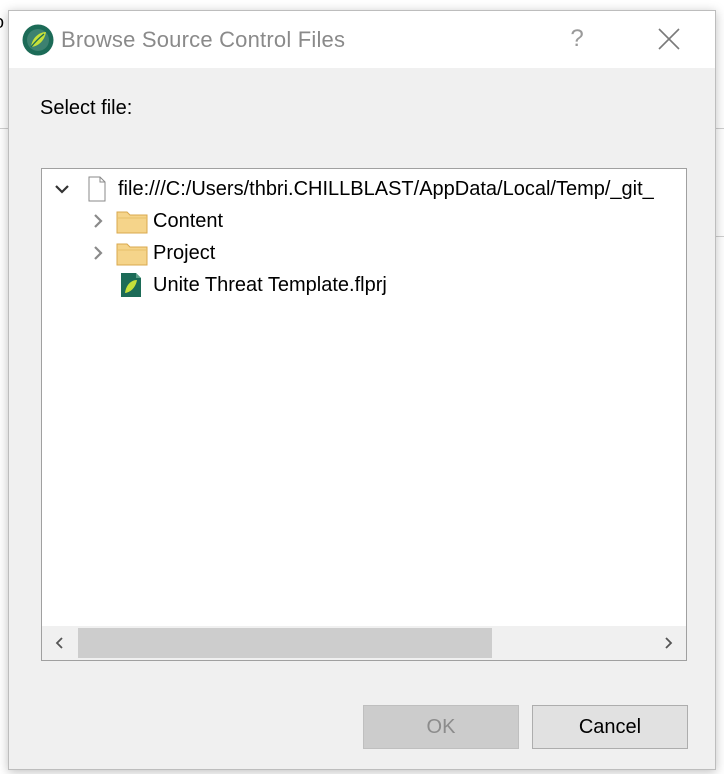  Describe the element at coordinates (364, 253) in the screenshot. I see `tree-item-project: Project` at that location.